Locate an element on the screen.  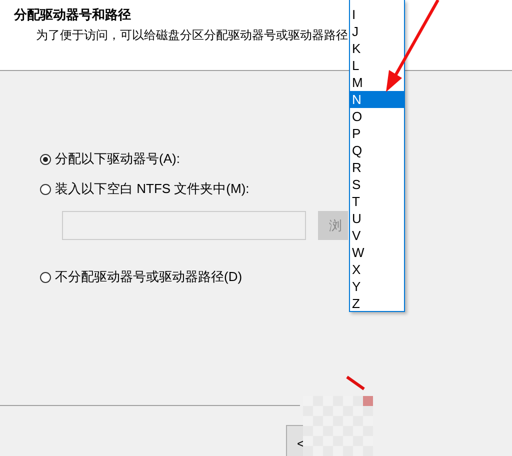
drive-letter-item: O is located at coordinates (377, 116).